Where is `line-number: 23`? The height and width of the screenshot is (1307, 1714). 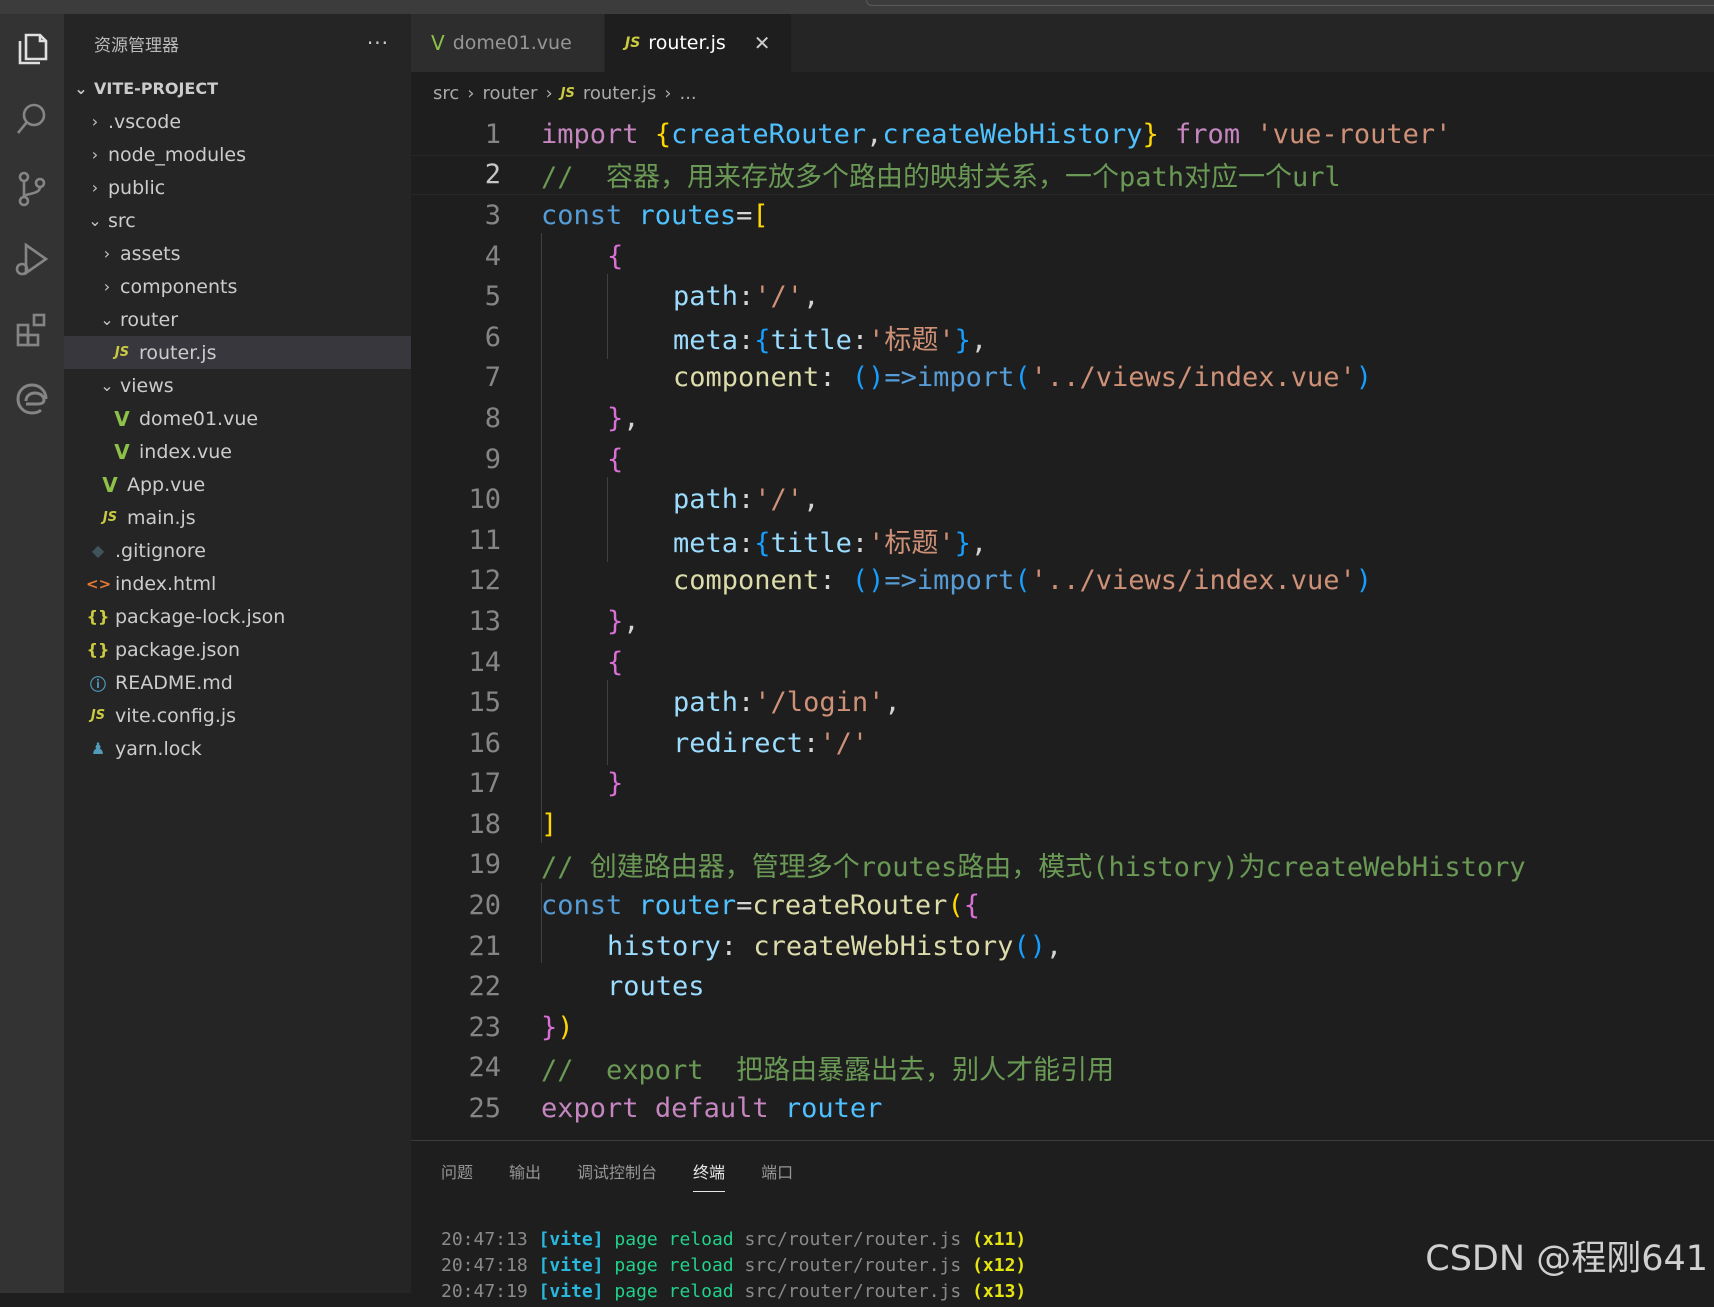
line-number: 23 is located at coordinates (456, 1027).